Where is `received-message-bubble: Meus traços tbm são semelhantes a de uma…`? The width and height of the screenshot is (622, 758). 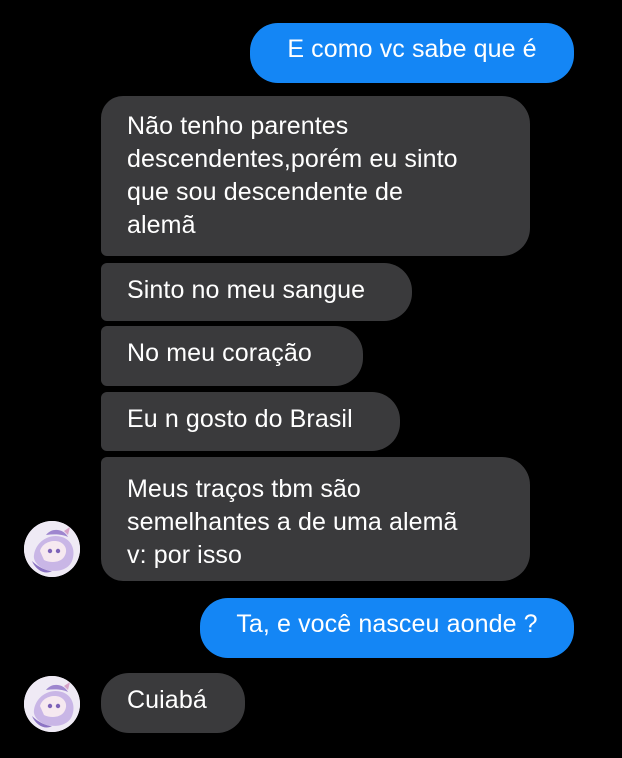
received-message-bubble: Meus traços tbm são semelhantes a de uma… is located at coordinates (315, 519).